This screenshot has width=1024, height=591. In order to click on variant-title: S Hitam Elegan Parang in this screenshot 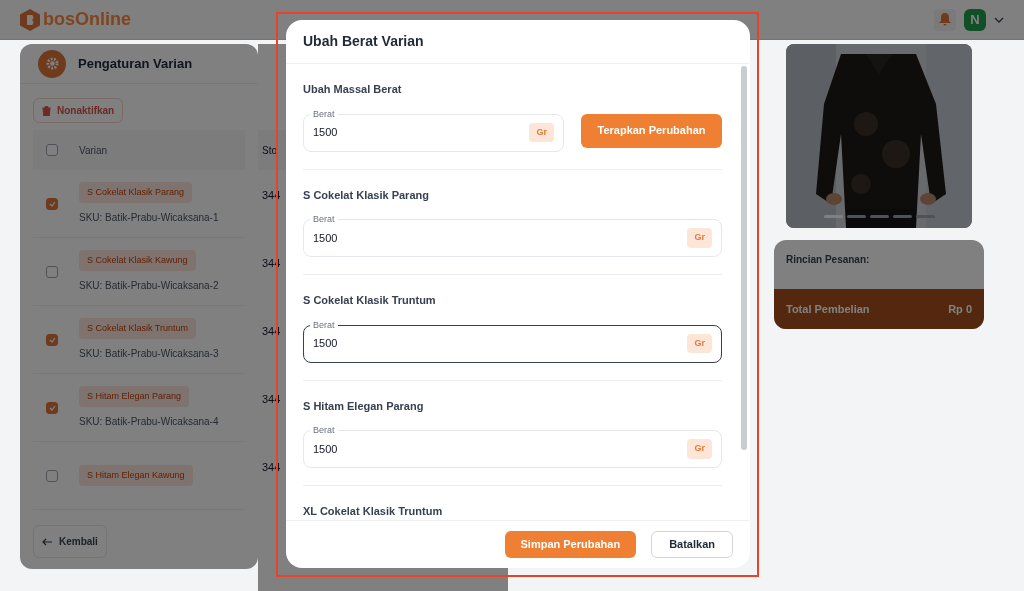, I will do `click(364, 406)`.